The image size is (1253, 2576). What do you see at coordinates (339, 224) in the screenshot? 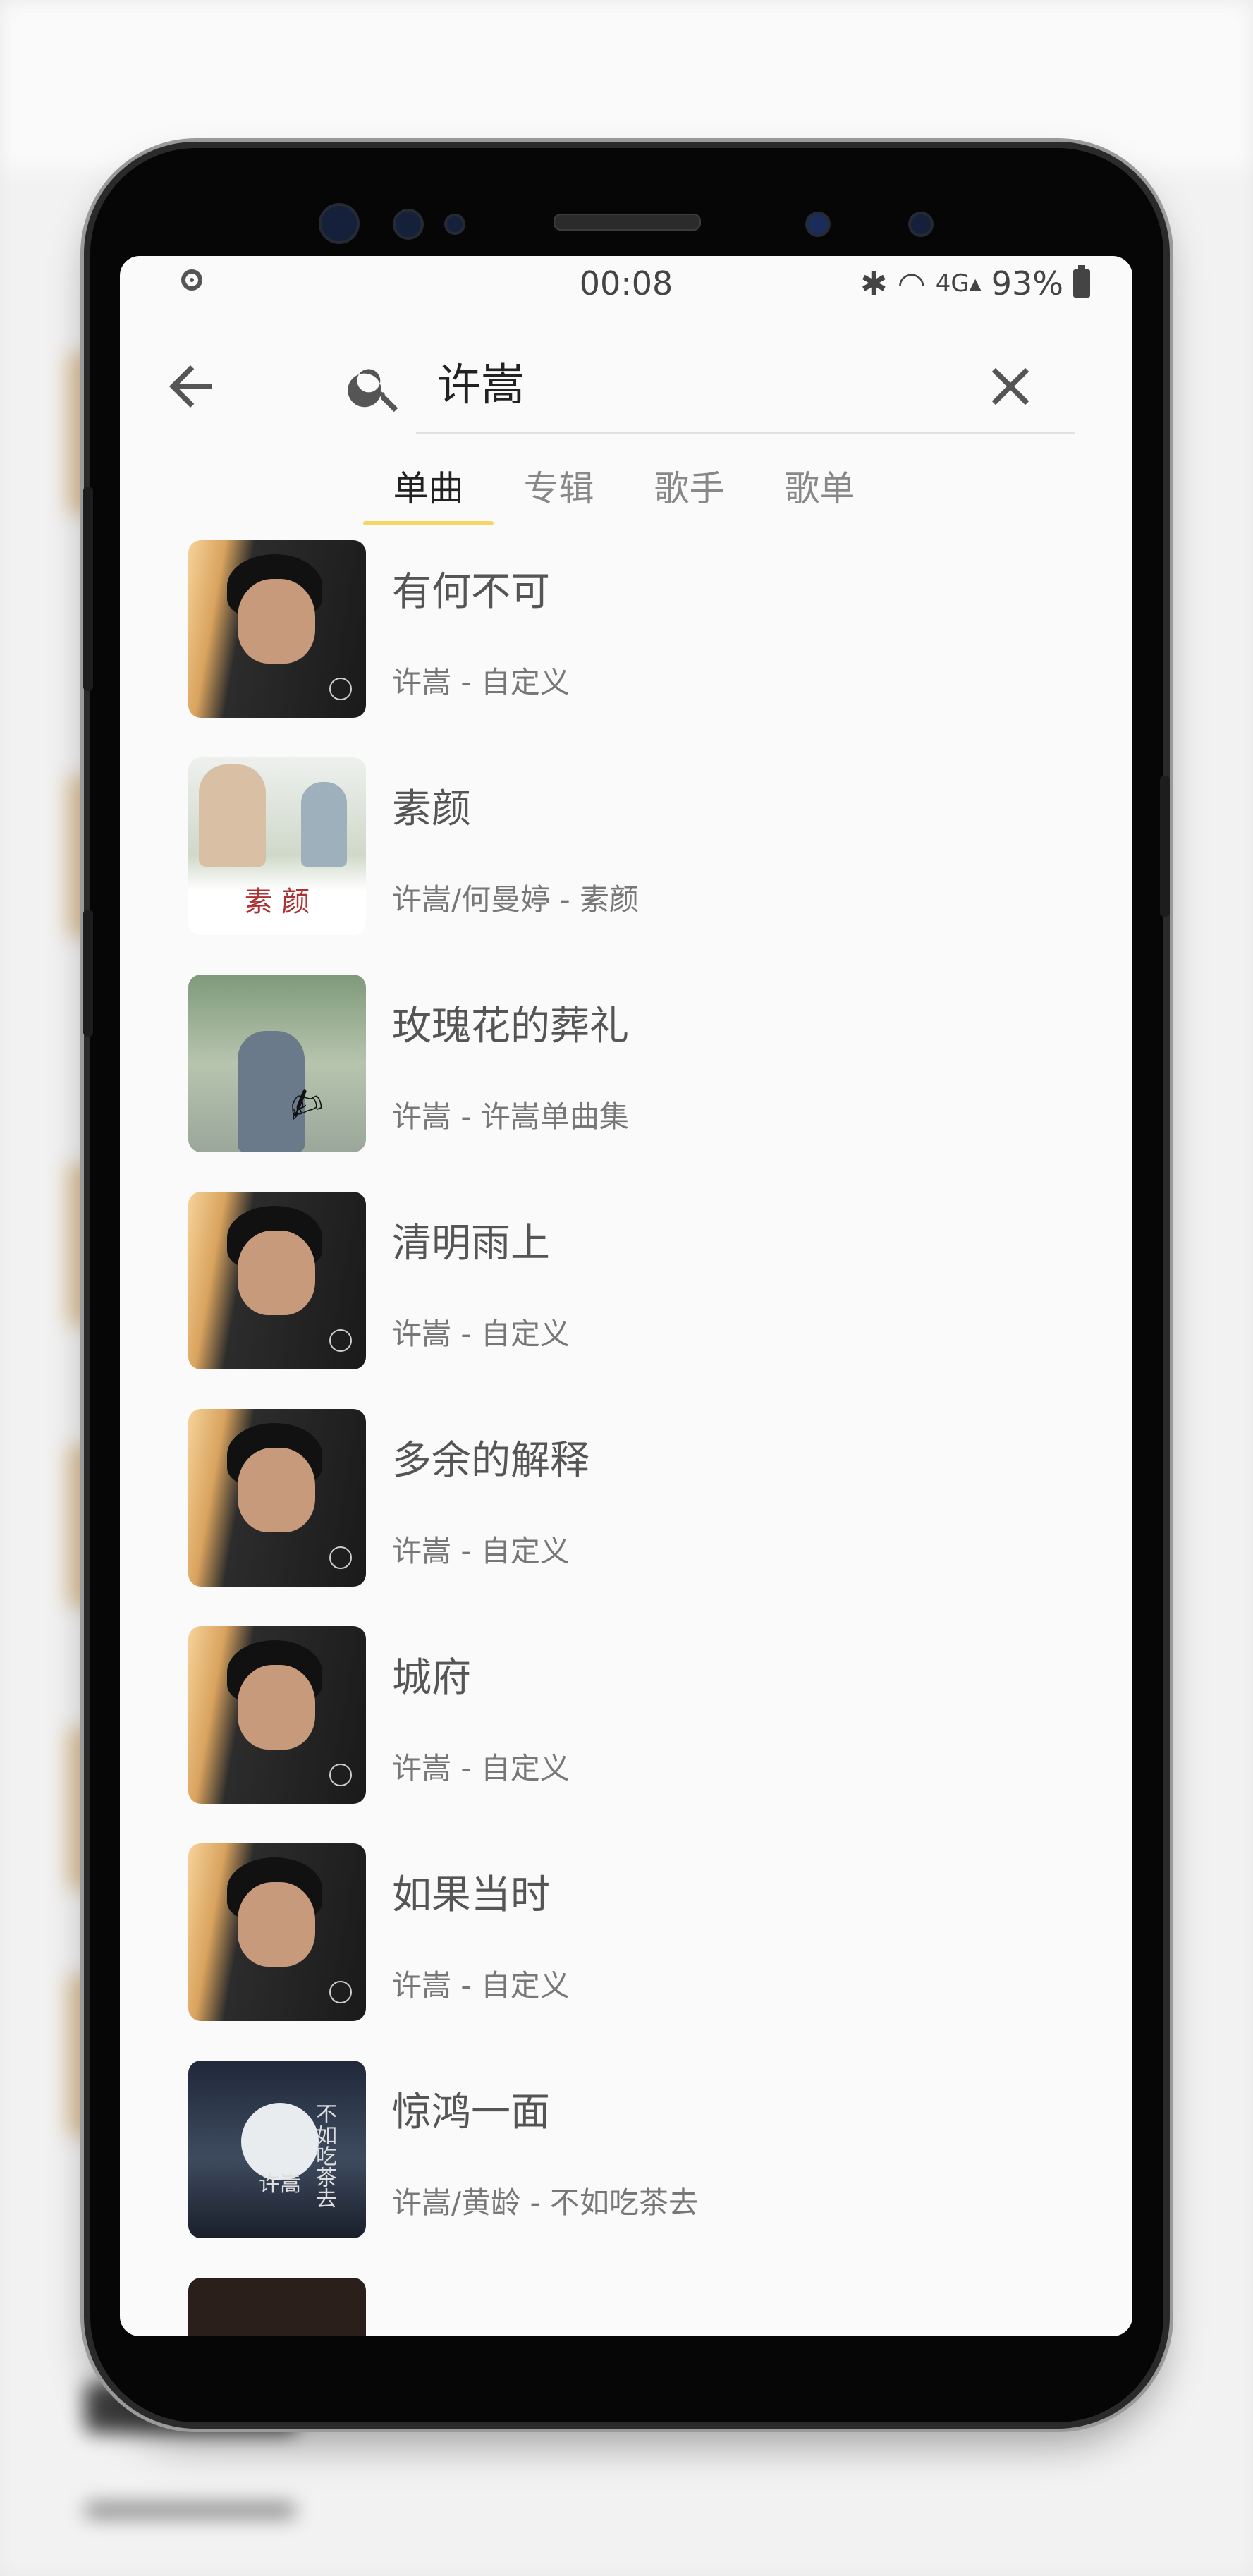
I see `front-camera` at bounding box center [339, 224].